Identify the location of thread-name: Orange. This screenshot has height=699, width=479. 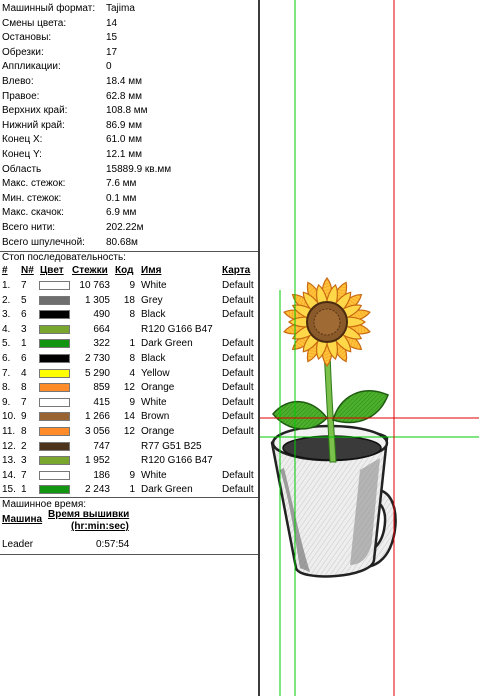
(158, 431).